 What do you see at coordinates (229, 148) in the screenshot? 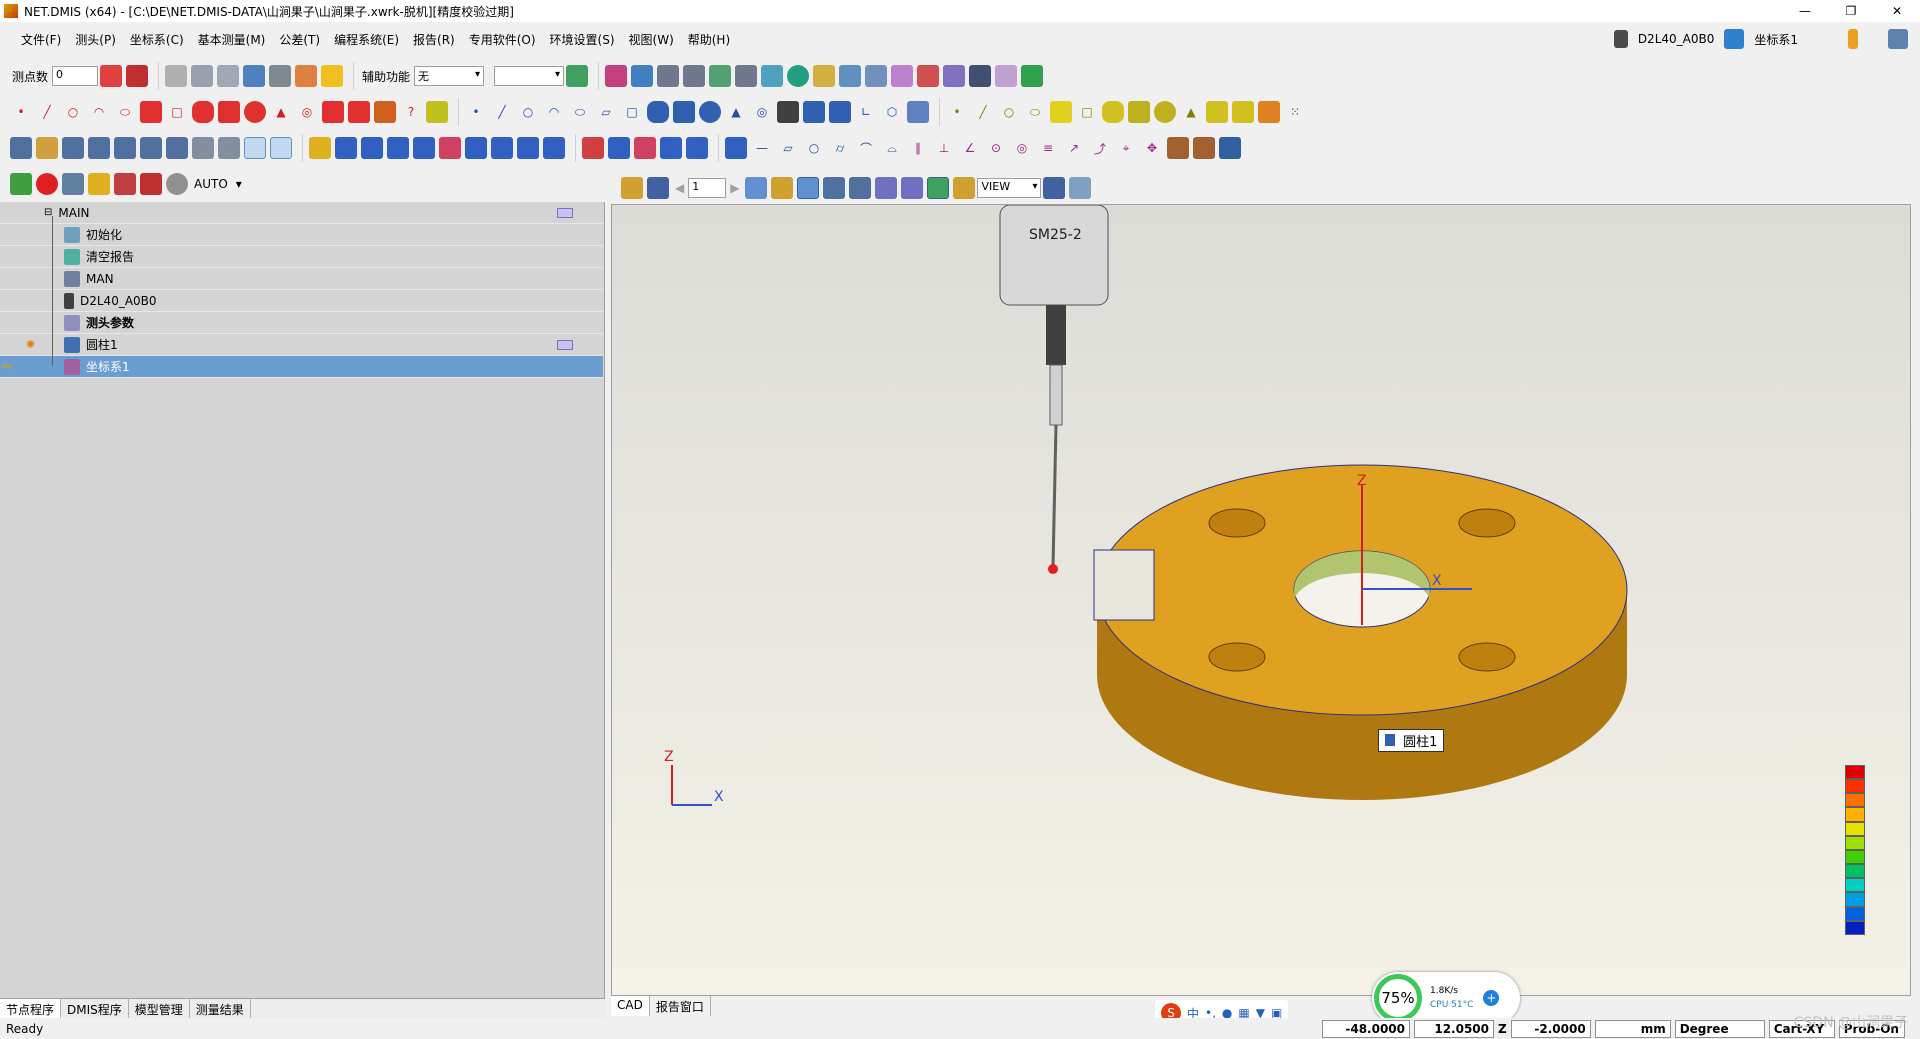
I see `save-coord-icon` at bounding box center [229, 148].